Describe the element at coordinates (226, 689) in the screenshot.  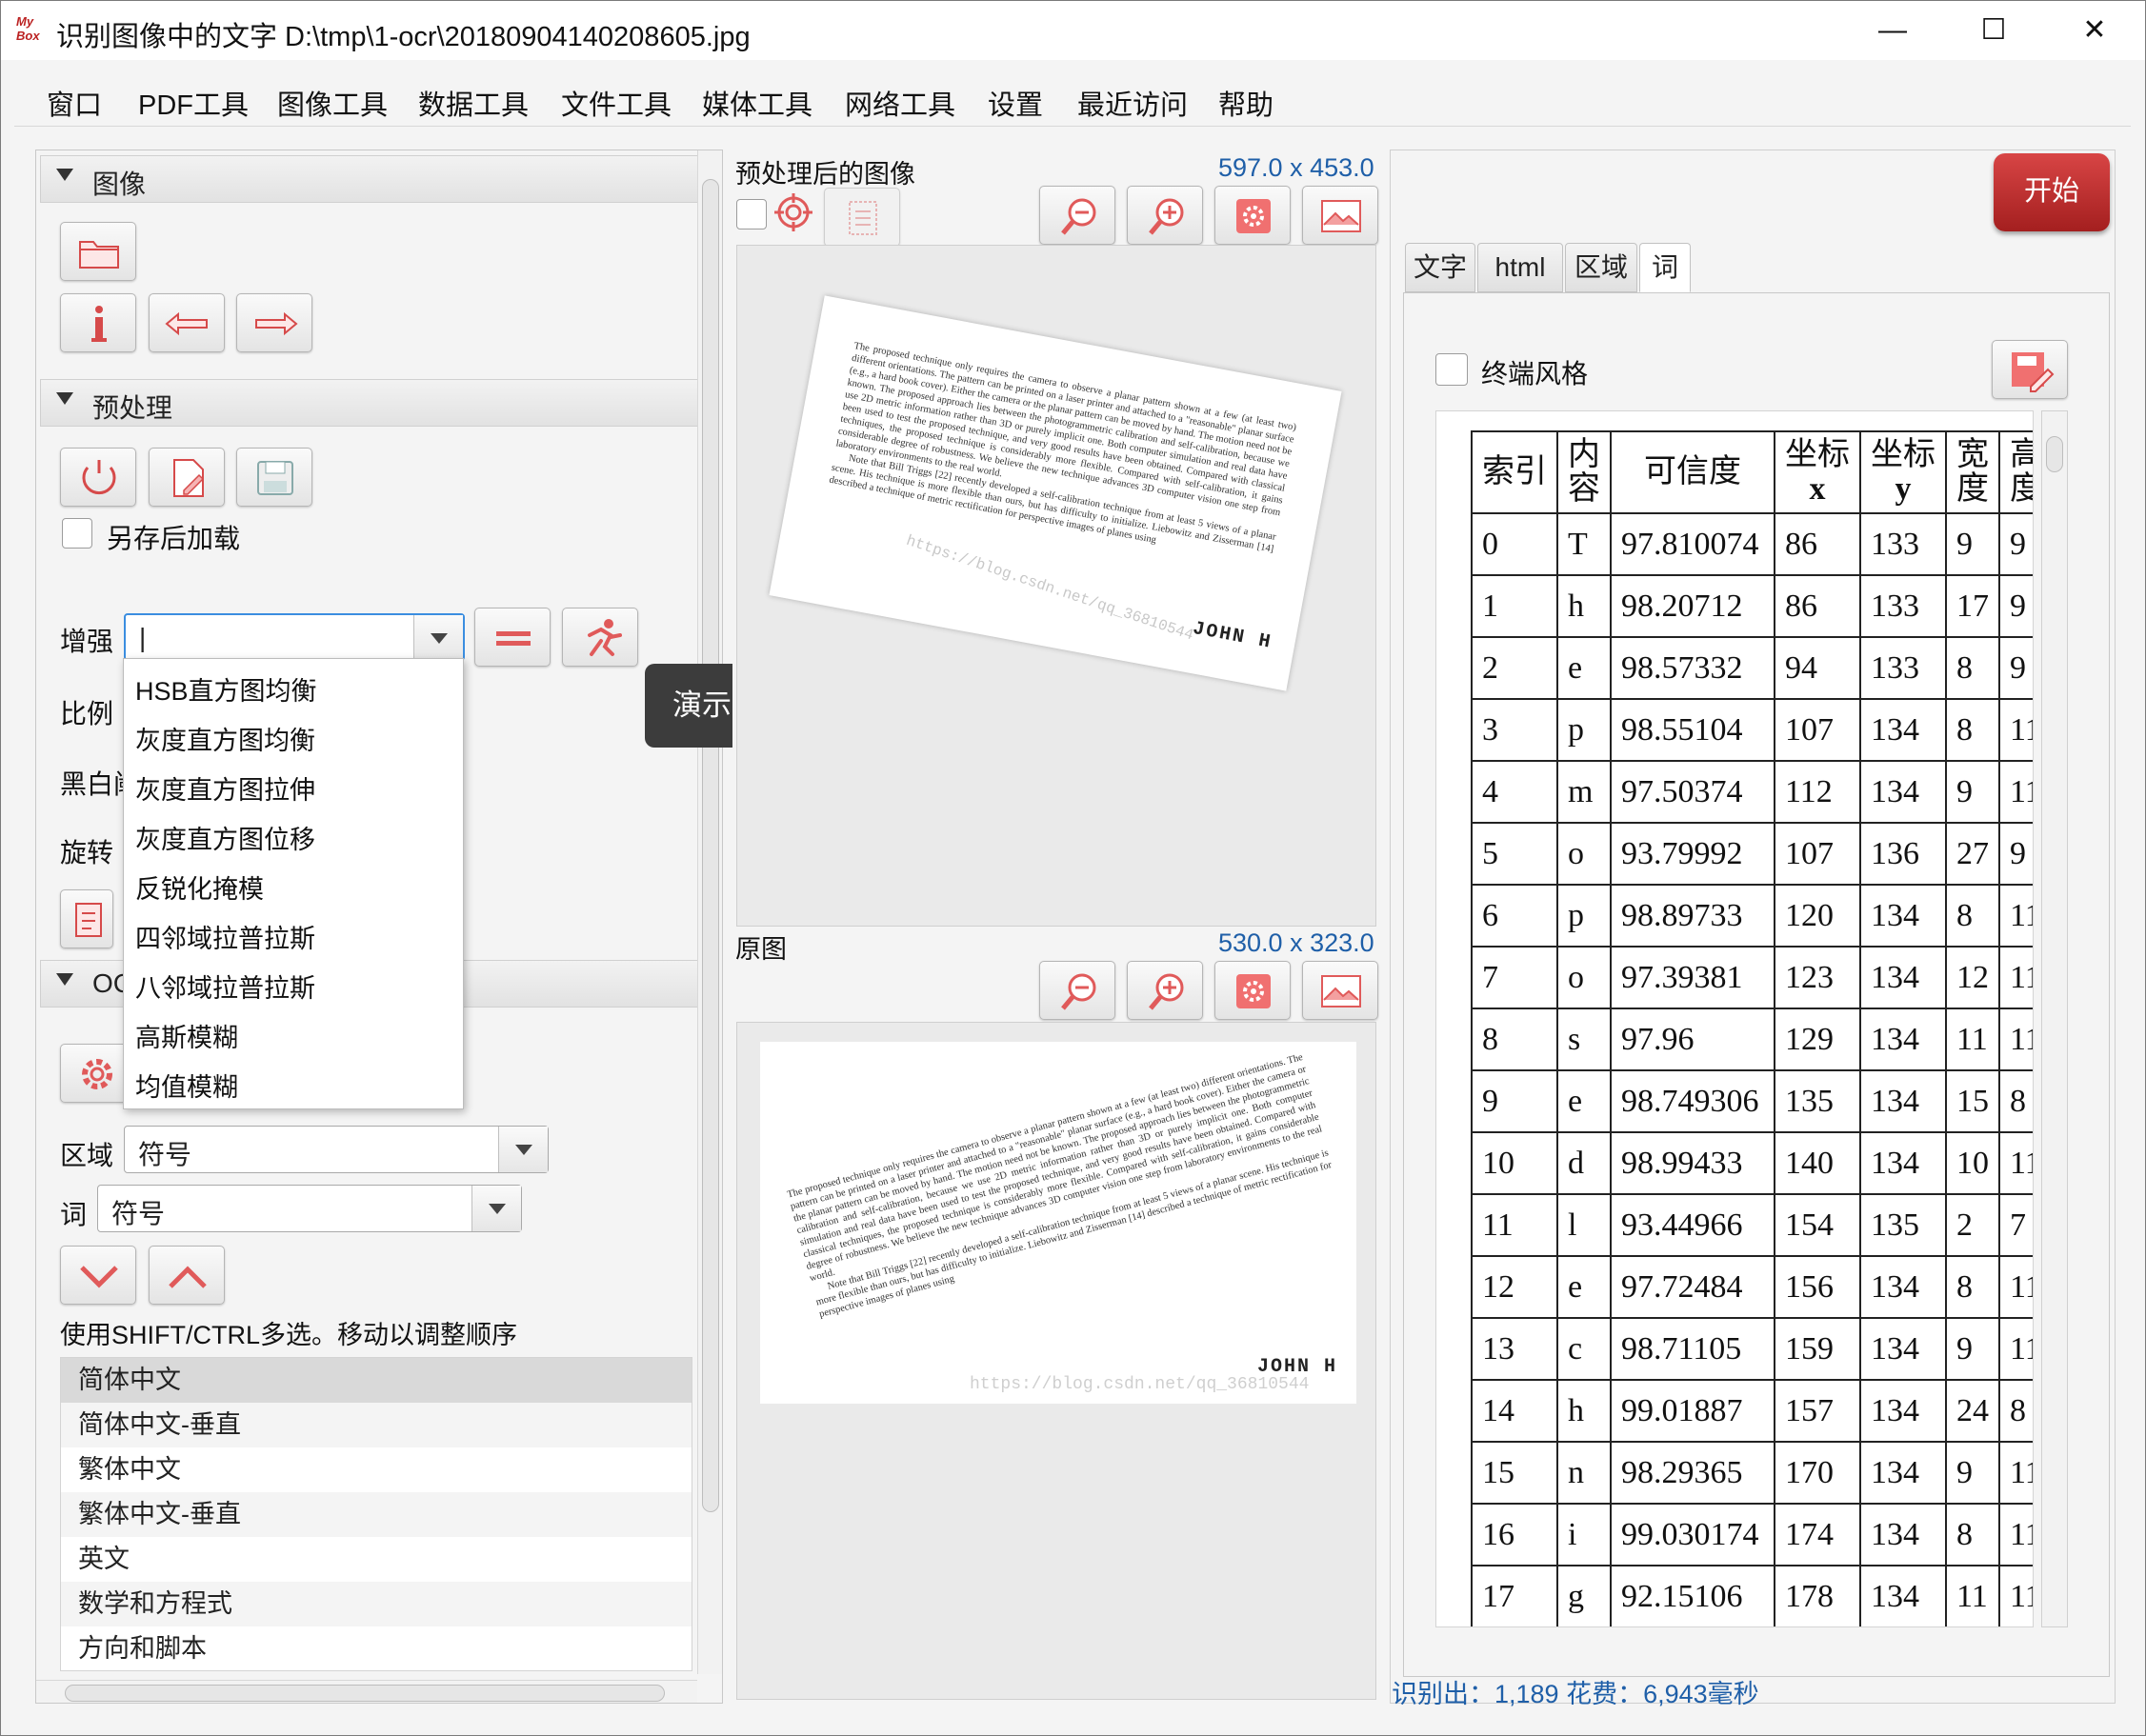
I see `dropdown-option: HSB直方图均衡` at that location.